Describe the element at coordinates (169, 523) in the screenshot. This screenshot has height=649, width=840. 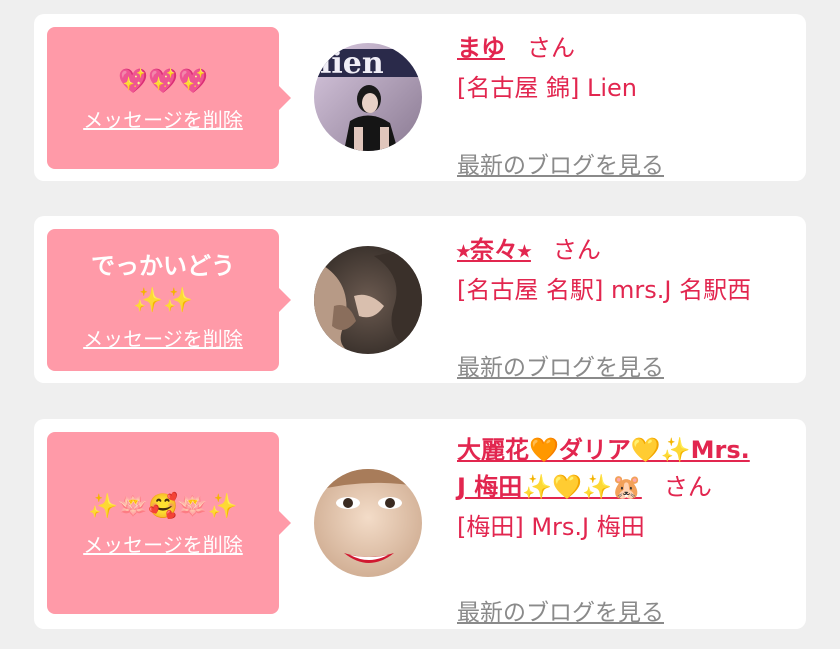
I see `message-bubble: ✨🪷🥰🪷✨ メッセージを削除` at that location.